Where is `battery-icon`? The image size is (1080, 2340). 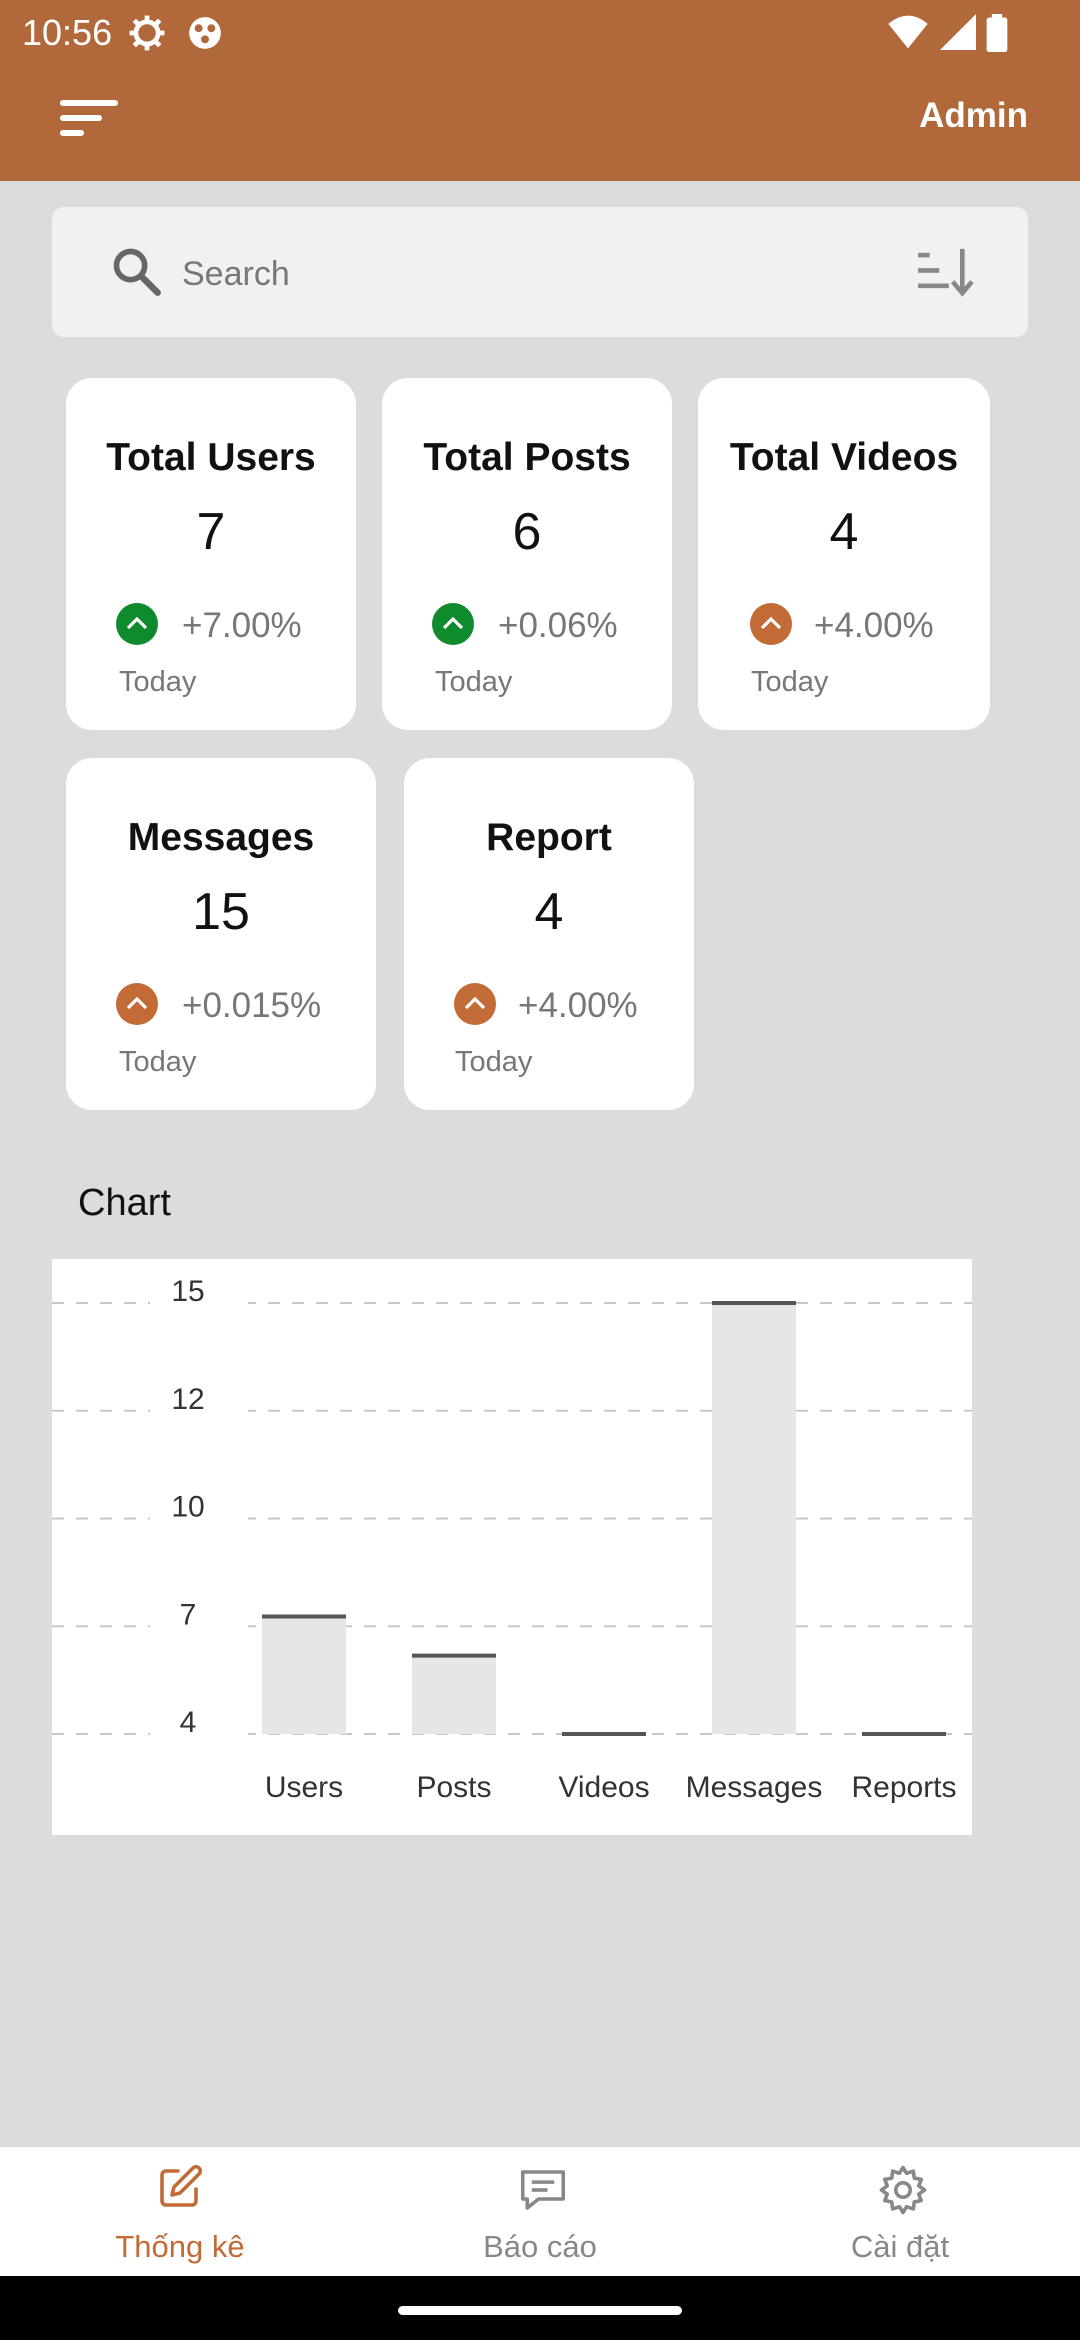 battery-icon is located at coordinates (997, 33).